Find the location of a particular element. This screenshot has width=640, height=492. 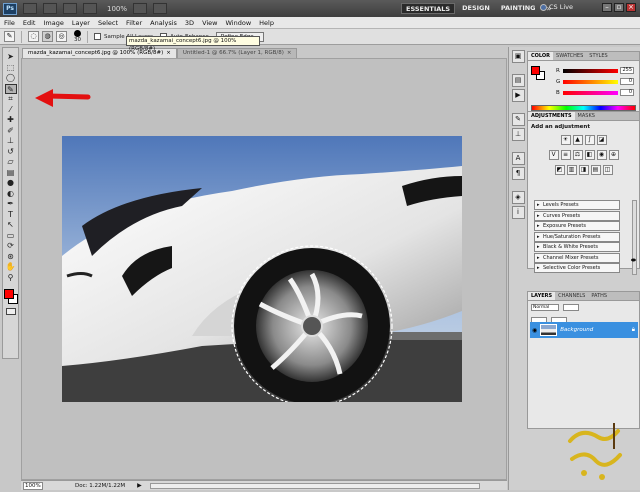

green-value: 0 is located at coordinates (627, 81).